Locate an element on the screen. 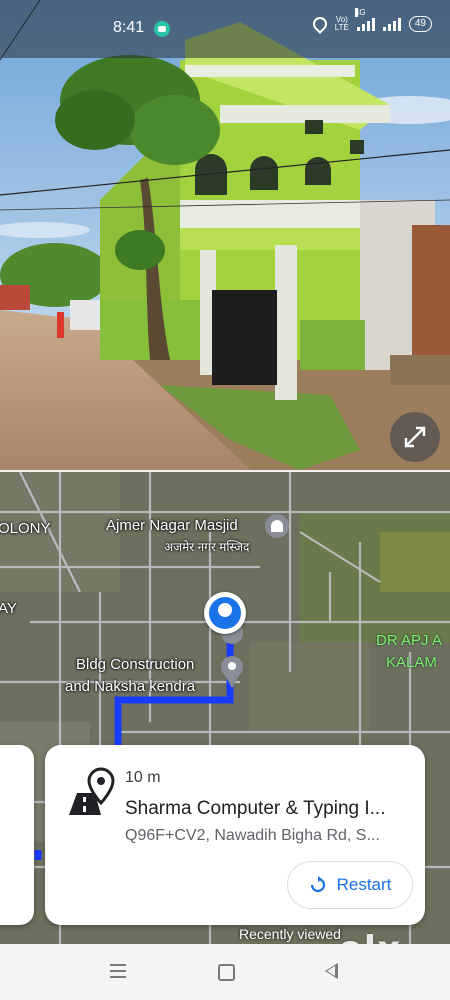 This screenshot has width=450, height=1000. battery-level: 49 is located at coordinates (420, 23).